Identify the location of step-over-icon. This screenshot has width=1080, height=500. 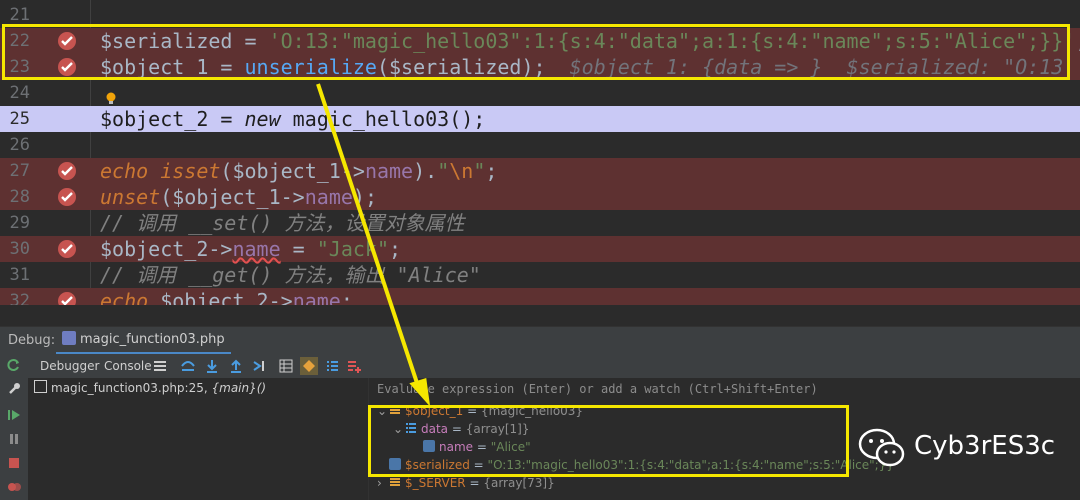
(188, 366).